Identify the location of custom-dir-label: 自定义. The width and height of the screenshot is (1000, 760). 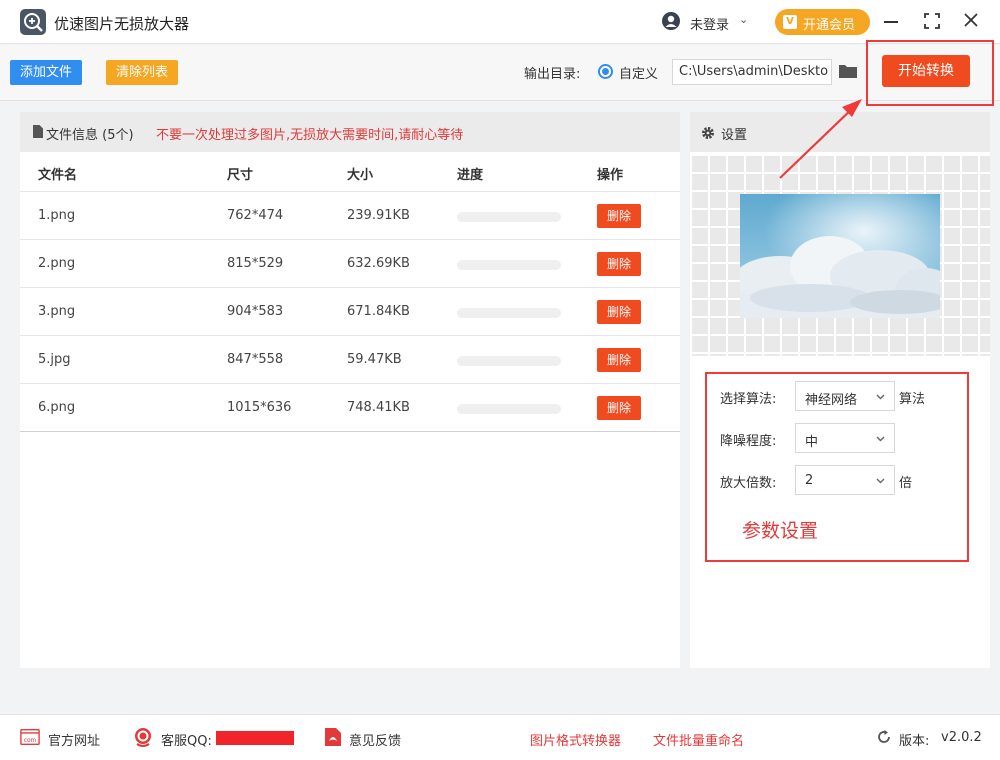
(638, 72).